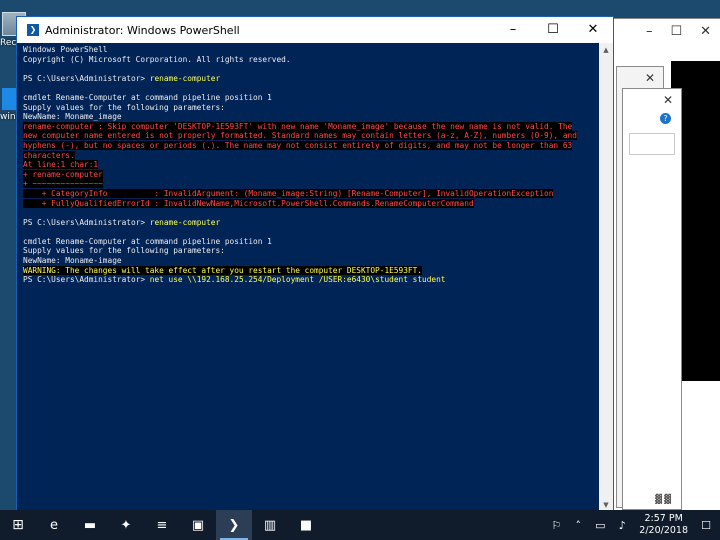 This screenshot has width=720, height=540. I want to click on maximize-button: ☐, so click(553, 30).